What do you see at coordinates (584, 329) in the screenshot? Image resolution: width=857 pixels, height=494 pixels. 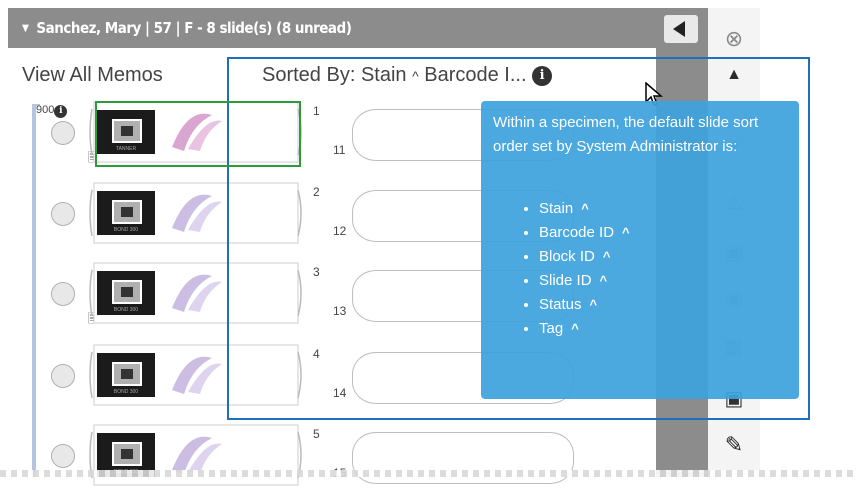 I see `tooltip-item: Tag^` at bounding box center [584, 329].